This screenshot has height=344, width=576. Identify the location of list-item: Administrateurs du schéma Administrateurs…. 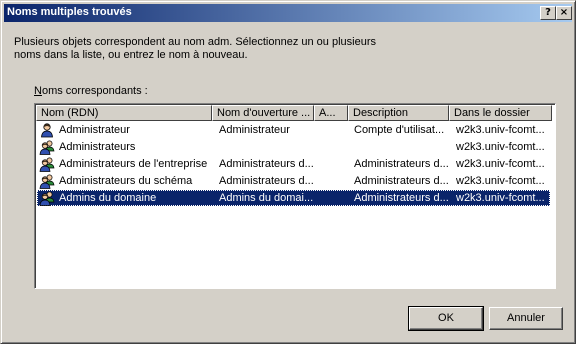
(293, 181).